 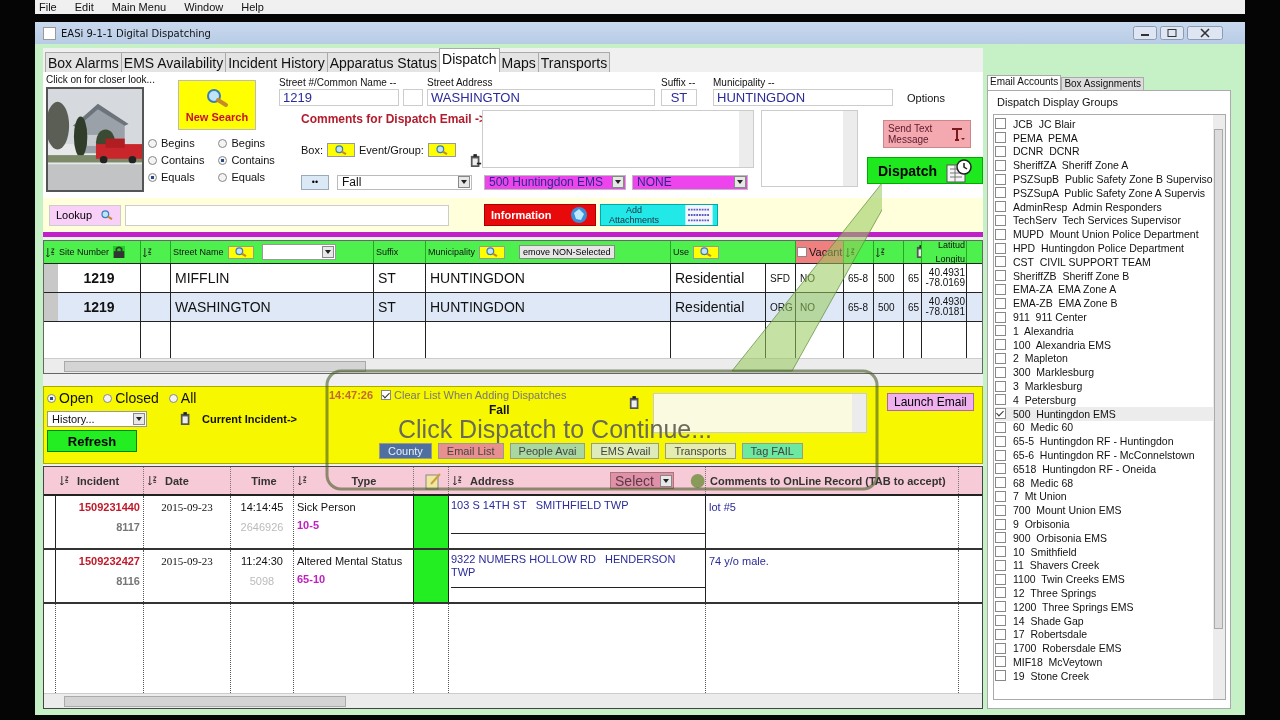 What do you see at coordinates (697, 480) in the screenshot?
I see `circle-icon` at bounding box center [697, 480].